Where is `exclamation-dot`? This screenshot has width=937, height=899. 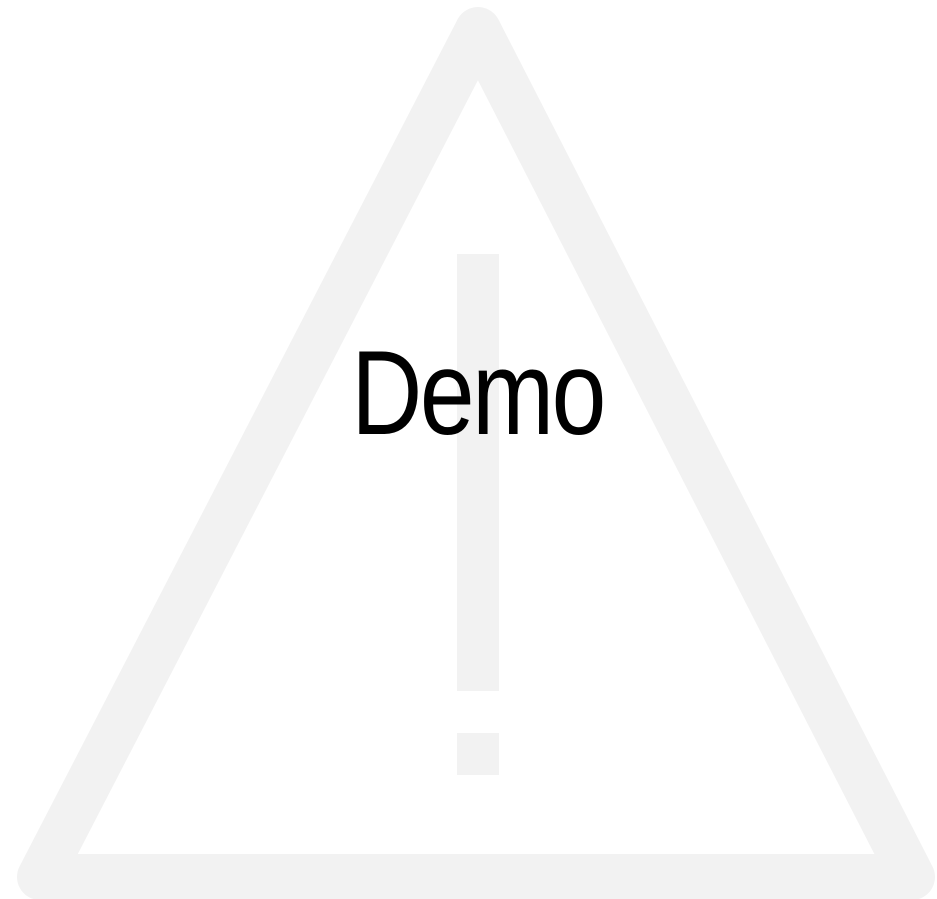 exclamation-dot is located at coordinates (478, 754).